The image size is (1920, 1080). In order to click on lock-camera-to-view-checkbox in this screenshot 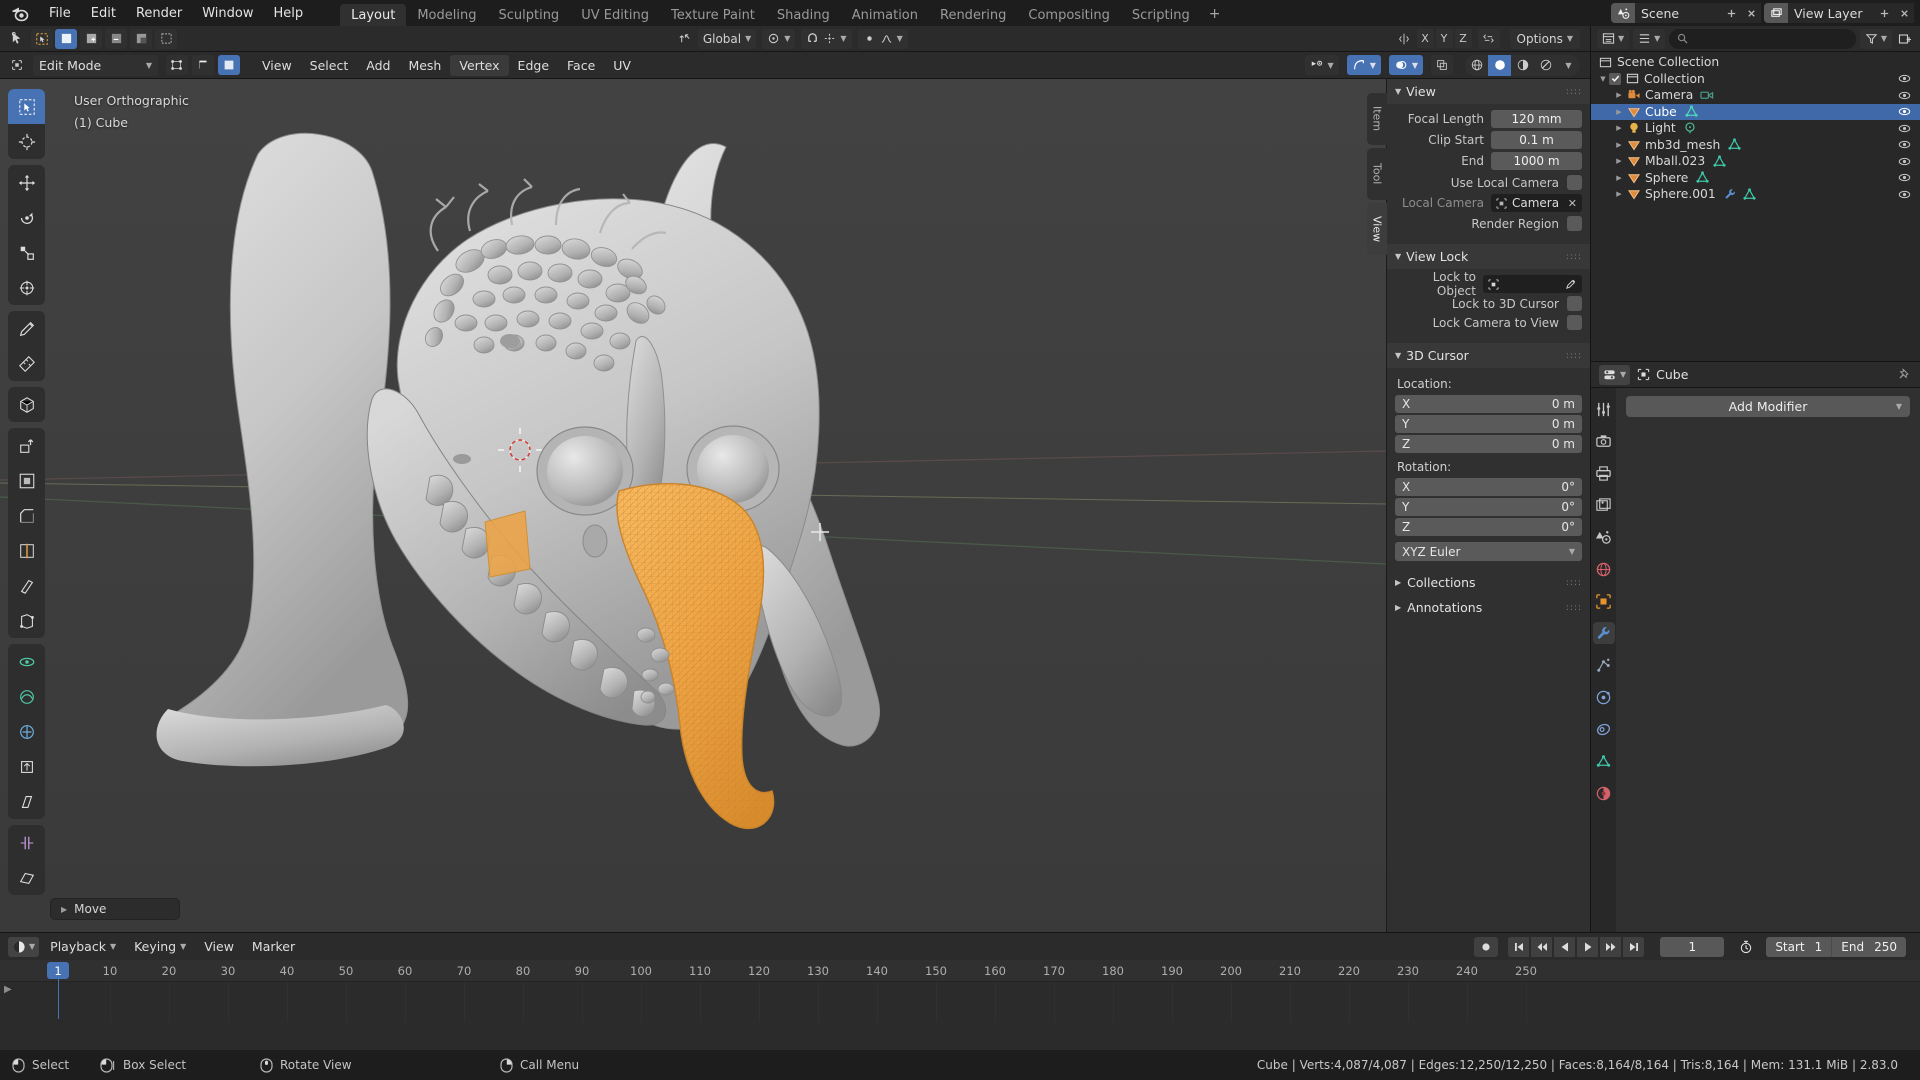, I will do `click(1574, 322)`.